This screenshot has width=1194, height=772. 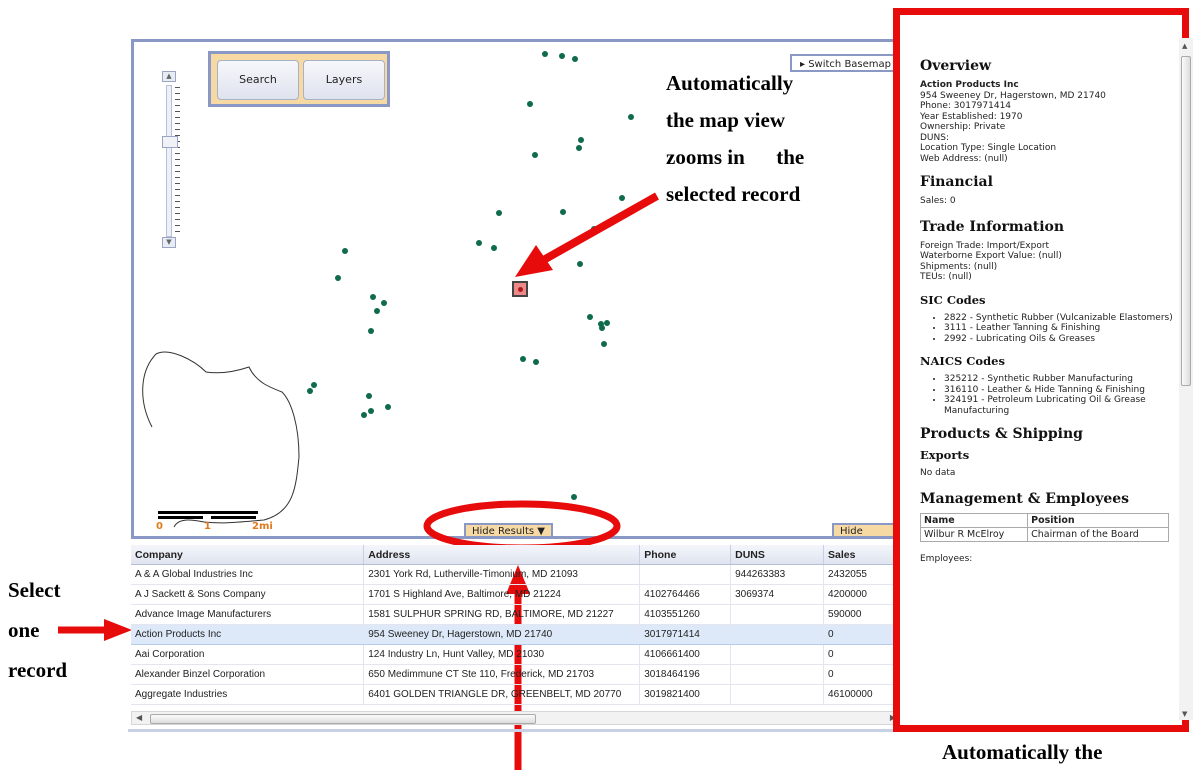 I want to click on management-name: Wilbur R McElroy, so click(x=974, y=534).